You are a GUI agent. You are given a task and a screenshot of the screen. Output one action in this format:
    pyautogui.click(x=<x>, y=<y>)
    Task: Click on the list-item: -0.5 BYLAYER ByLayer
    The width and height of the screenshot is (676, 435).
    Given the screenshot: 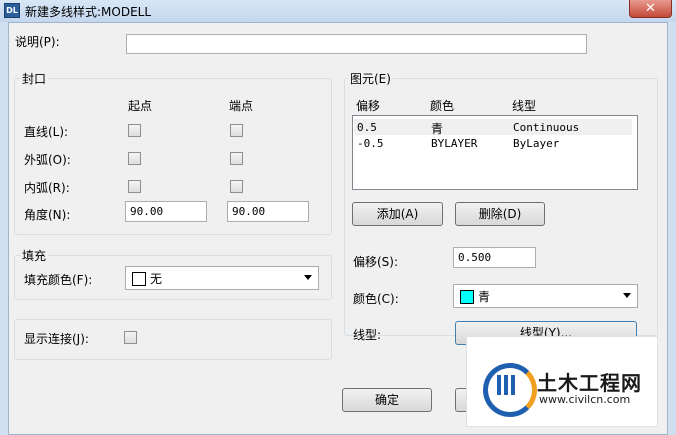 What is the action you would take?
    pyautogui.click(x=493, y=143)
    